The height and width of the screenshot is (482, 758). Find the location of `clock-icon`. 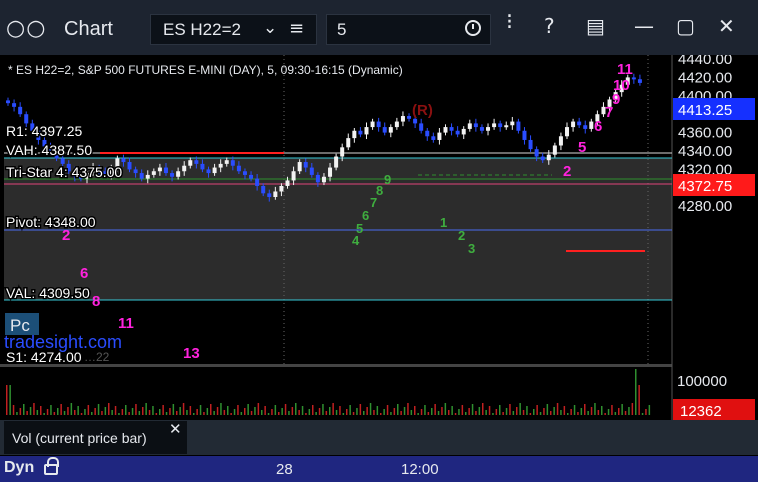

clock-icon is located at coordinates (473, 28).